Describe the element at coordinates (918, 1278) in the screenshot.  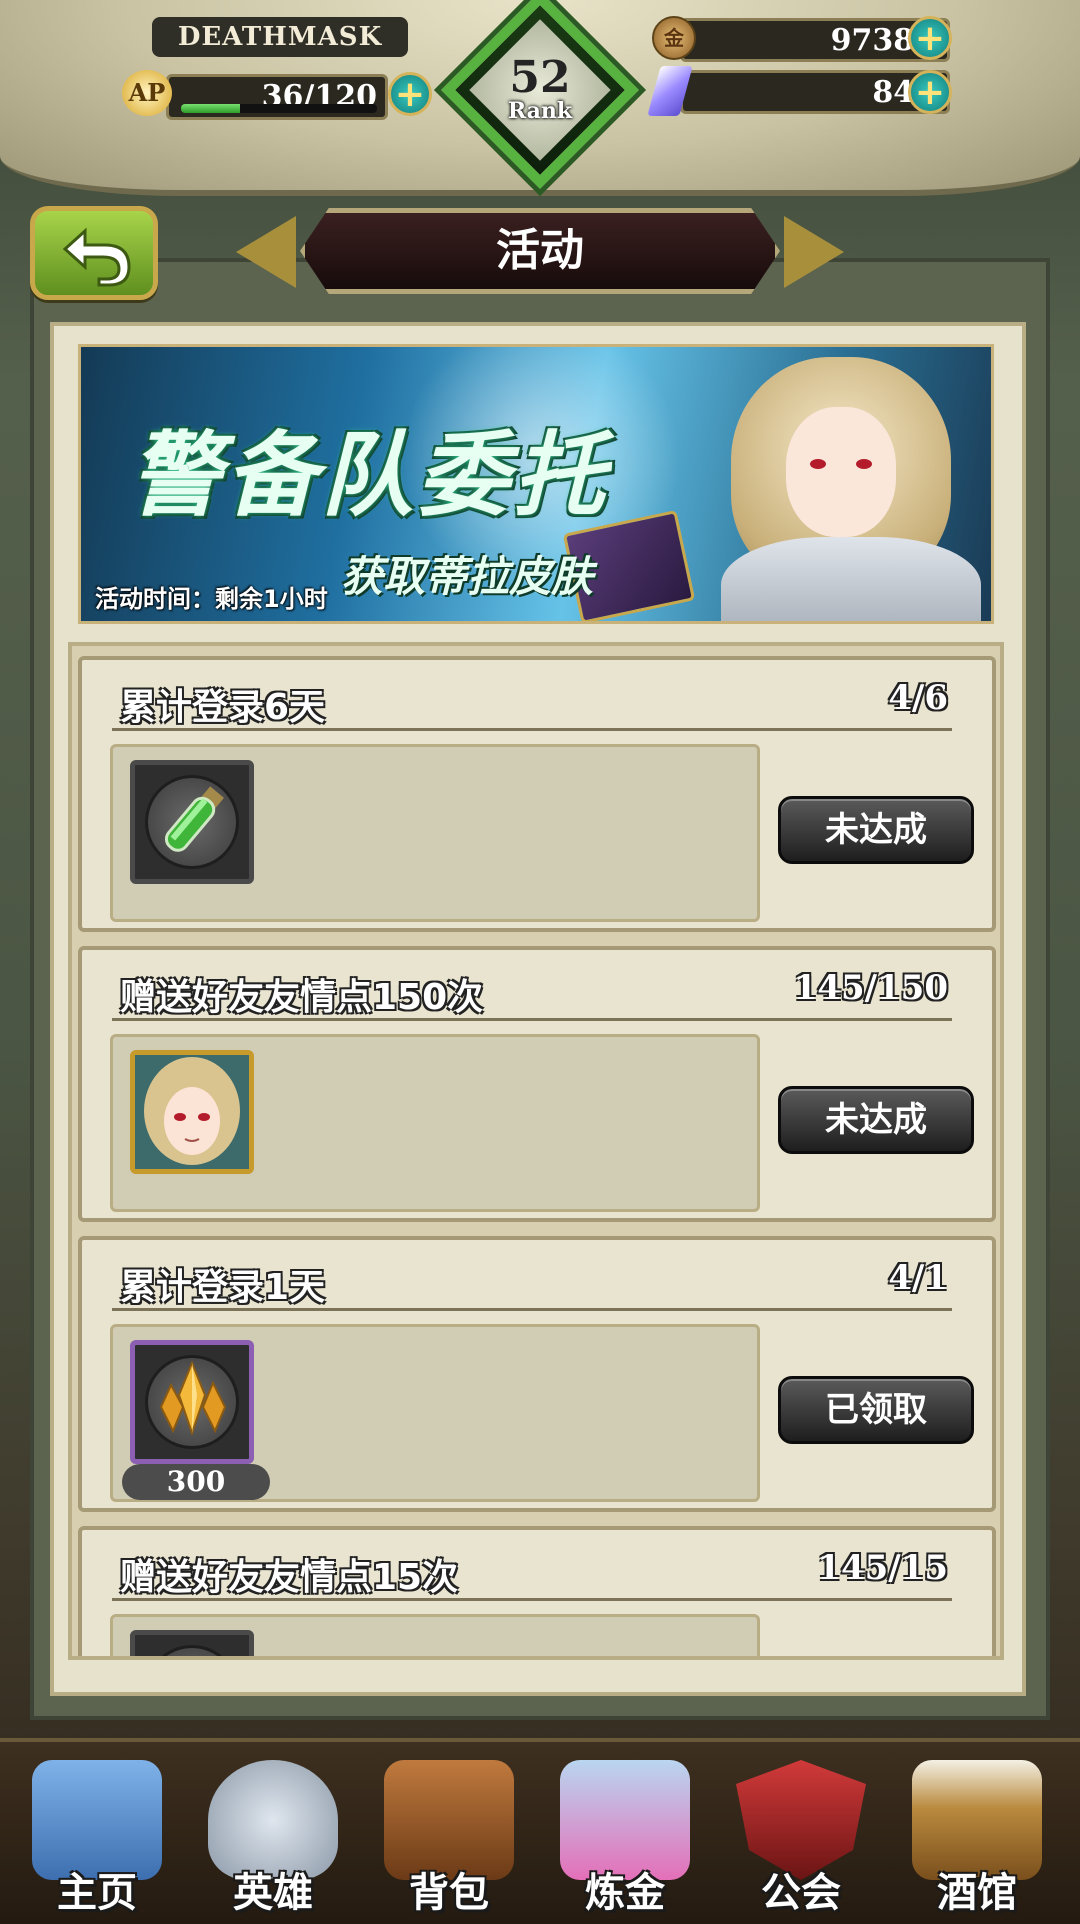
I see `task-progress: 4/1` at that location.